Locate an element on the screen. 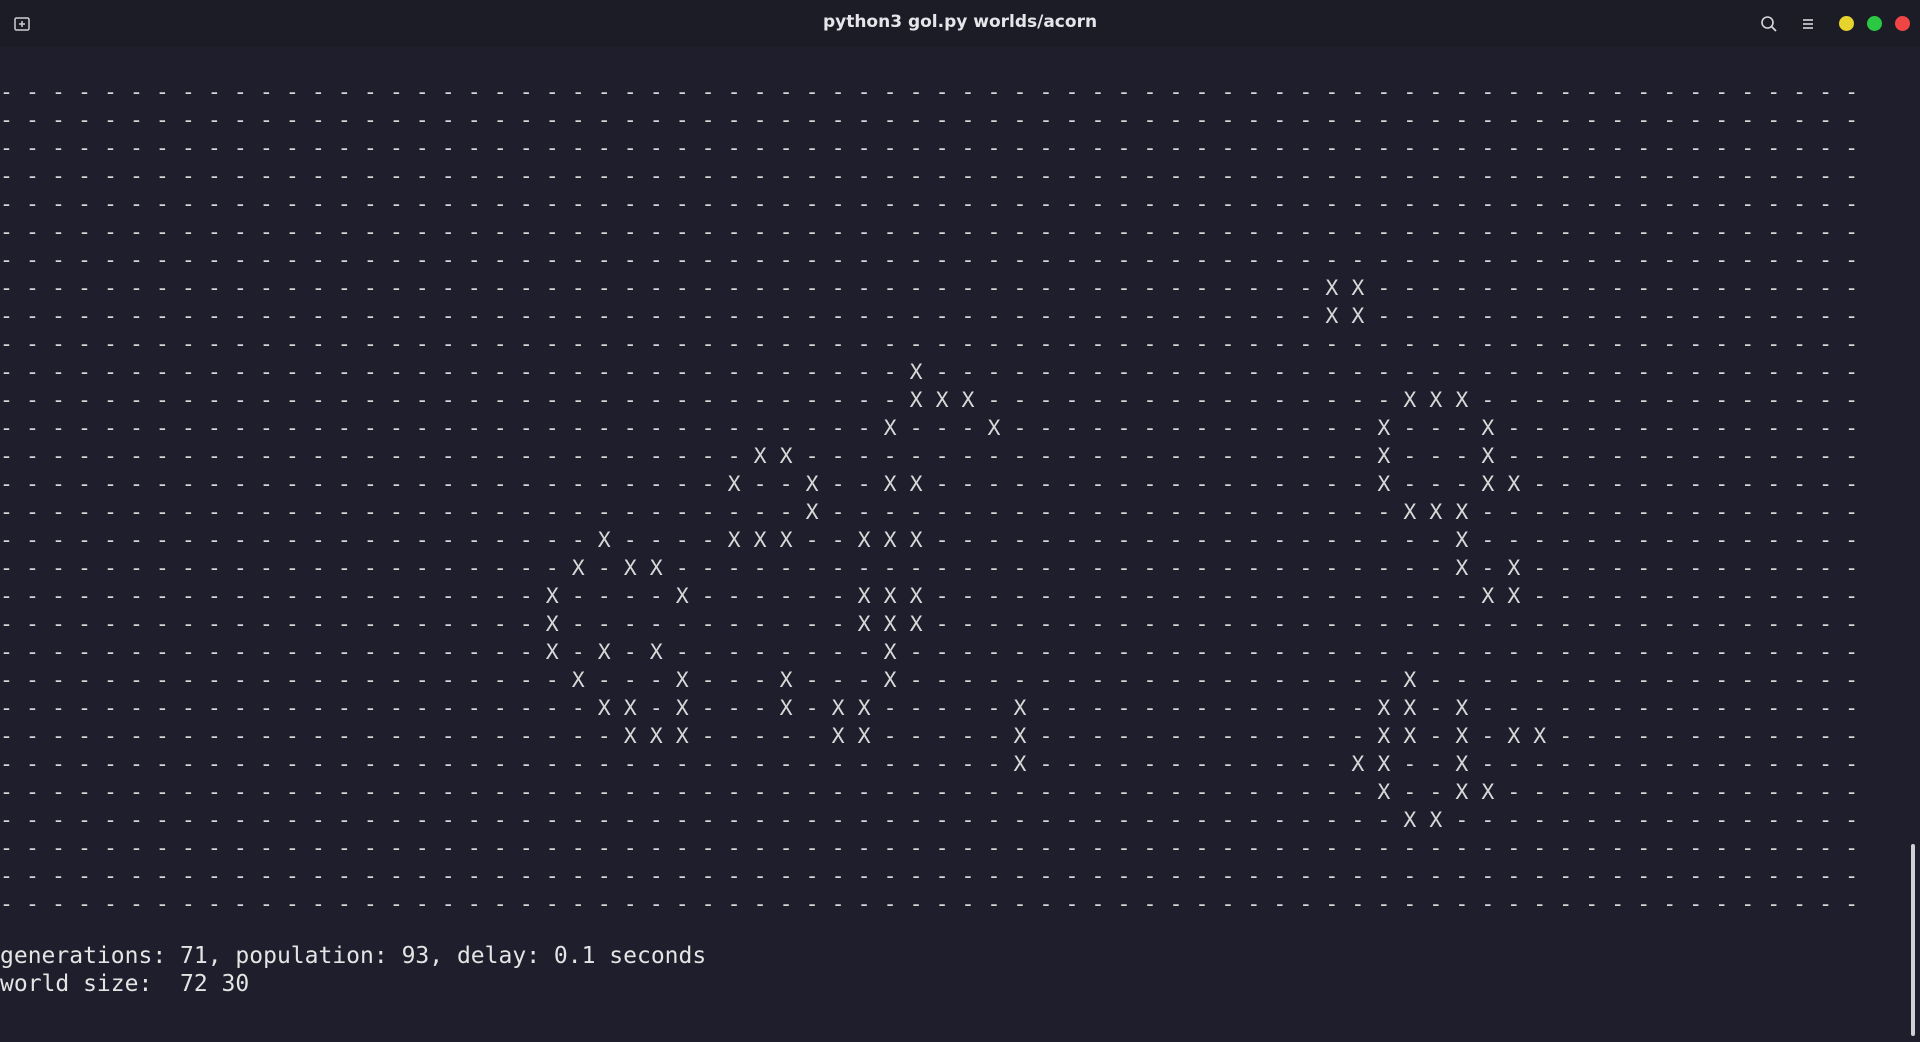 The image size is (1920, 1042). title-bar: python3 gol.py worlds/acorn is located at coordinates (960, 23).